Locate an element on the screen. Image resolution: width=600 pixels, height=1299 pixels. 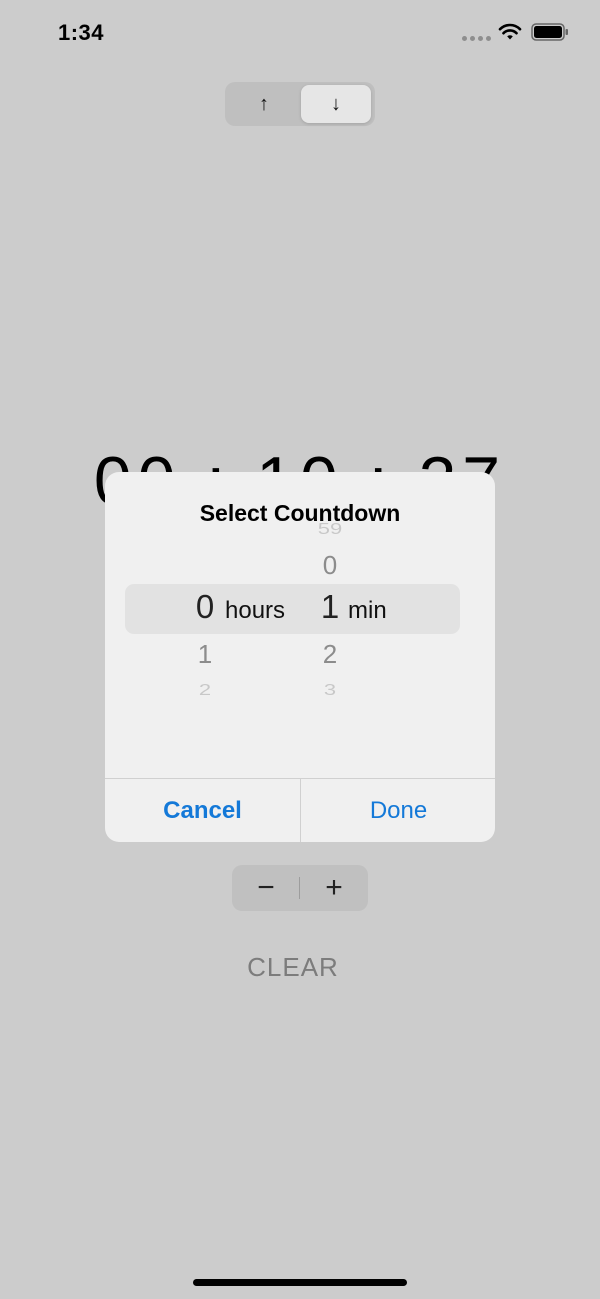
dialog-button-bar: Cancel Done is located at coordinates (300, 810).